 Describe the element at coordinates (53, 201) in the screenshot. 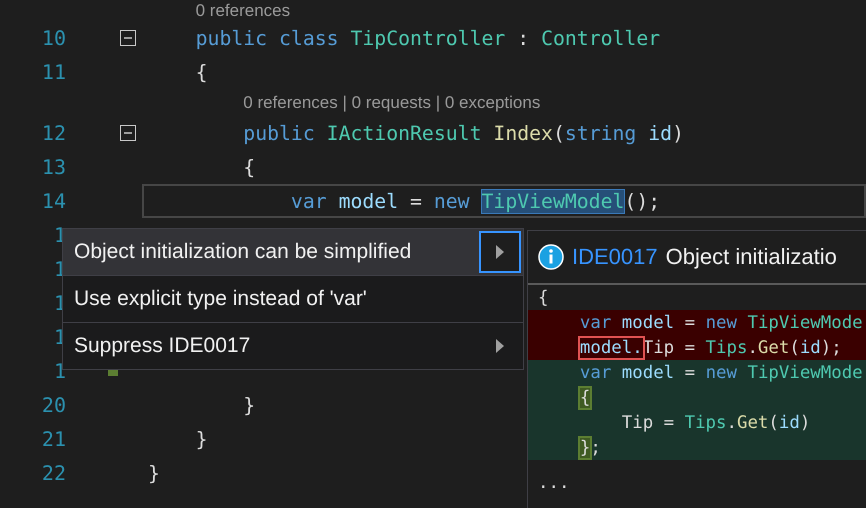

I see `line-number: 14` at that location.